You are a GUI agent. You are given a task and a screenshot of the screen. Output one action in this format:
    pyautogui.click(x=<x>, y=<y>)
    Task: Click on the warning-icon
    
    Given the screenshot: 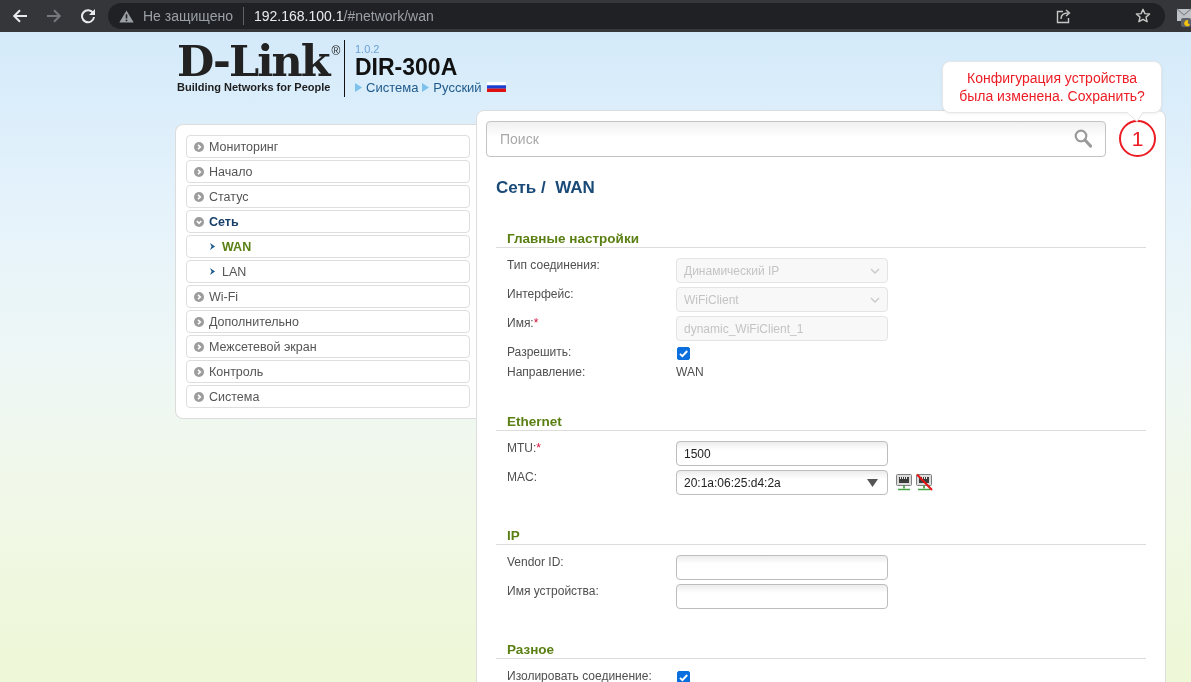 What is the action you would take?
    pyautogui.click(x=126, y=16)
    